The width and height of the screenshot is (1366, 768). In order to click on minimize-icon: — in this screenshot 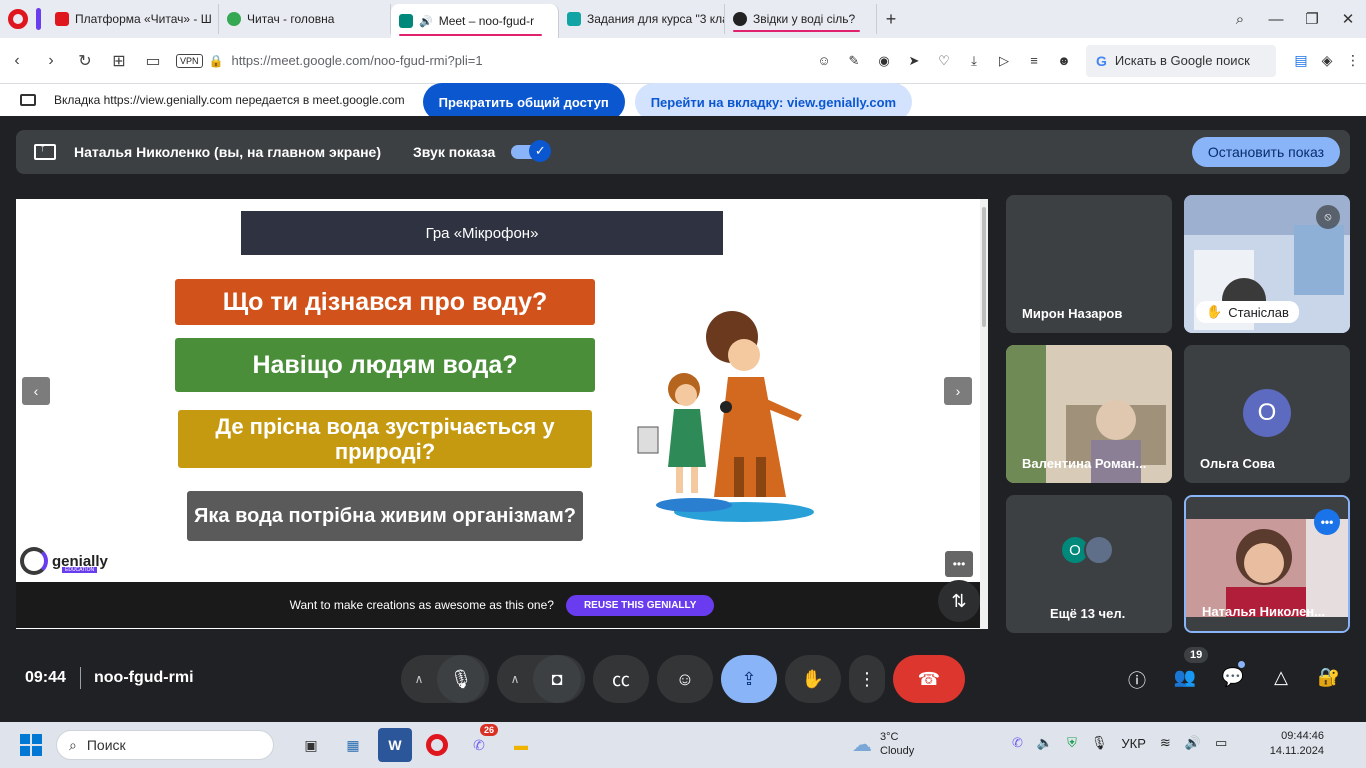, I will do `click(1276, 19)`.